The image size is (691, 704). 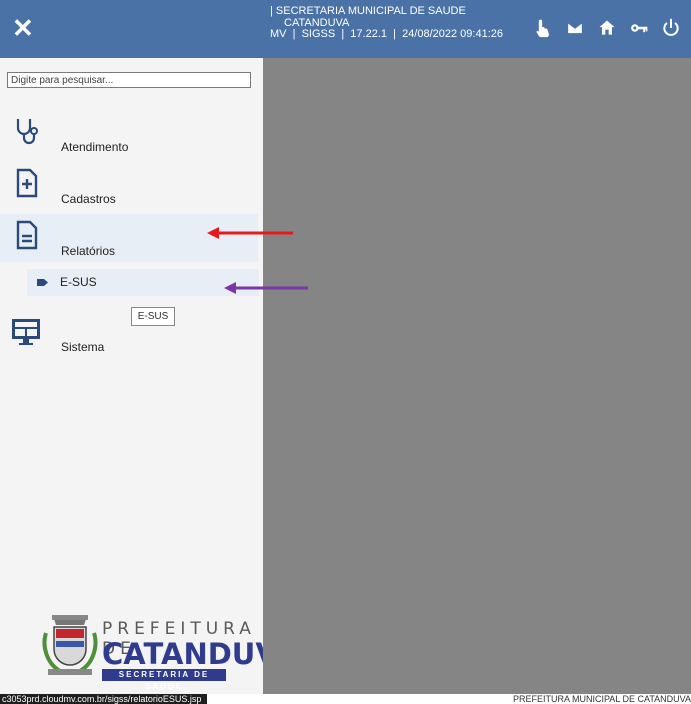 I want to click on hand-pointer-icon, so click(x=543, y=28).